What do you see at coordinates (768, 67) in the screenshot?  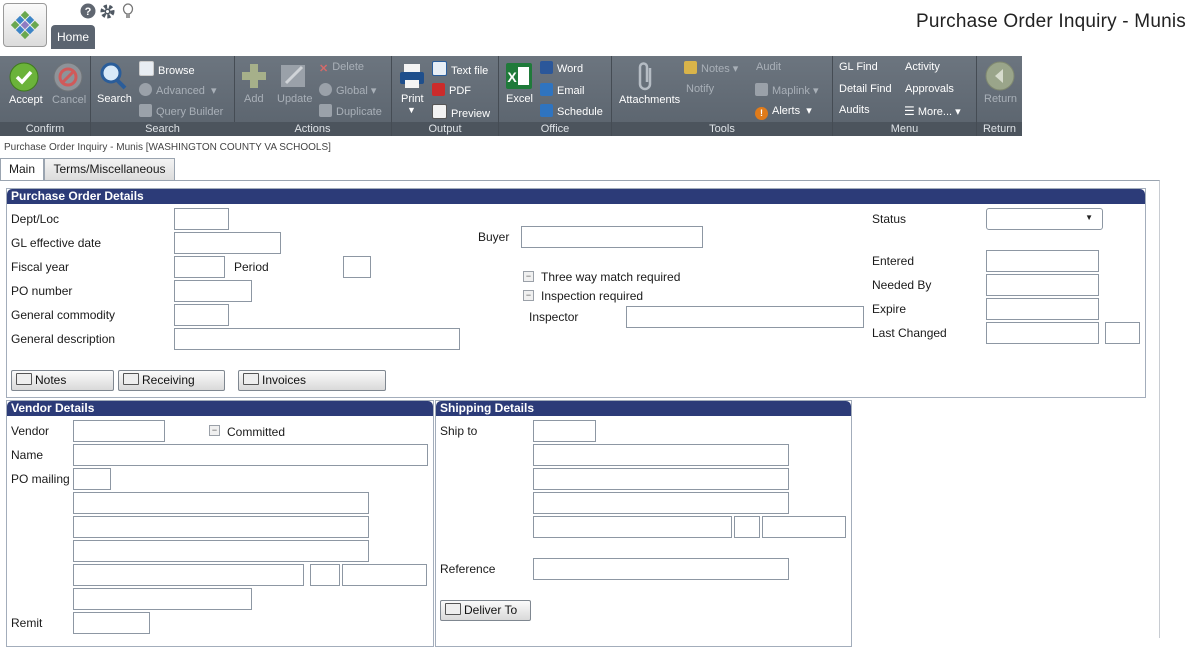 I see `audit-button: Audit` at bounding box center [768, 67].